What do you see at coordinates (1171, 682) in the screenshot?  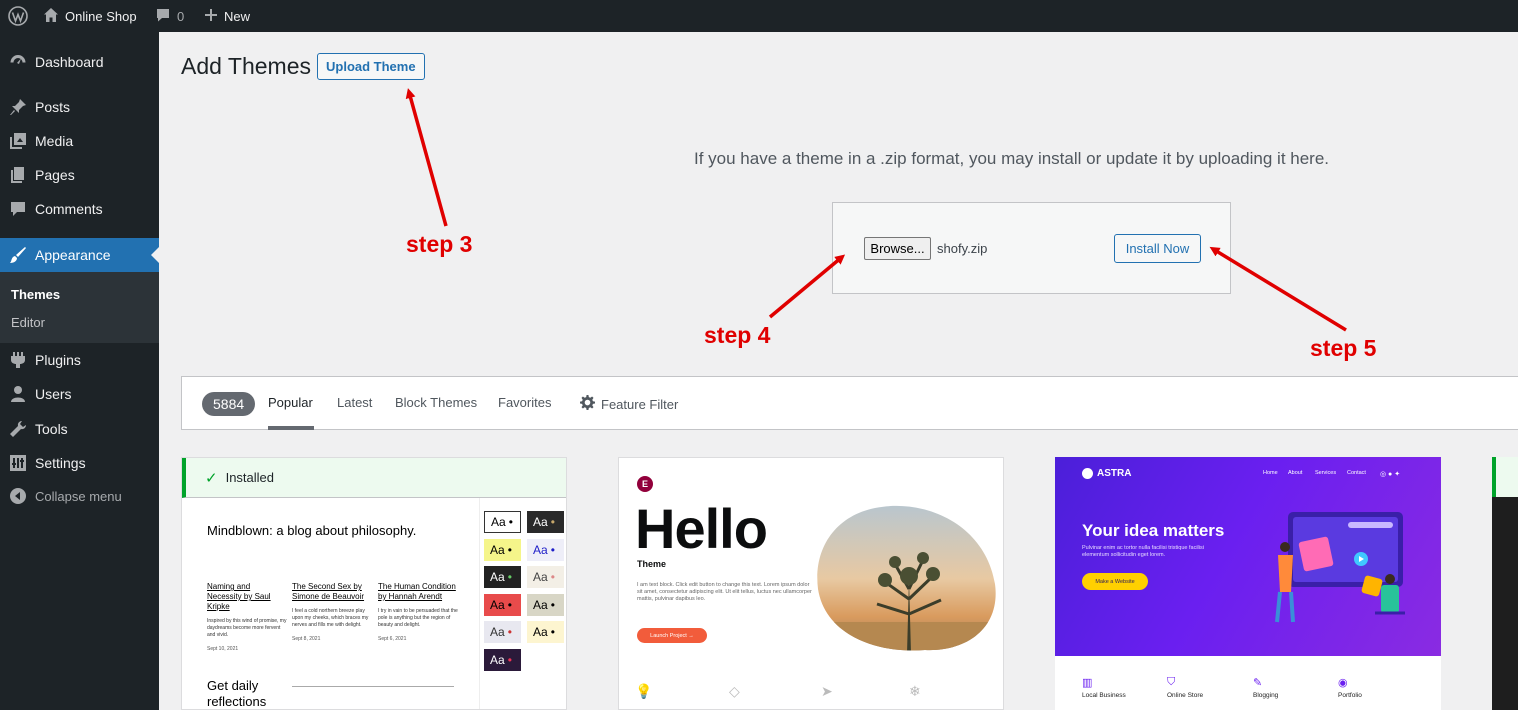 I see `shopping-bag-icon: ⛉` at bounding box center [1171, 682].